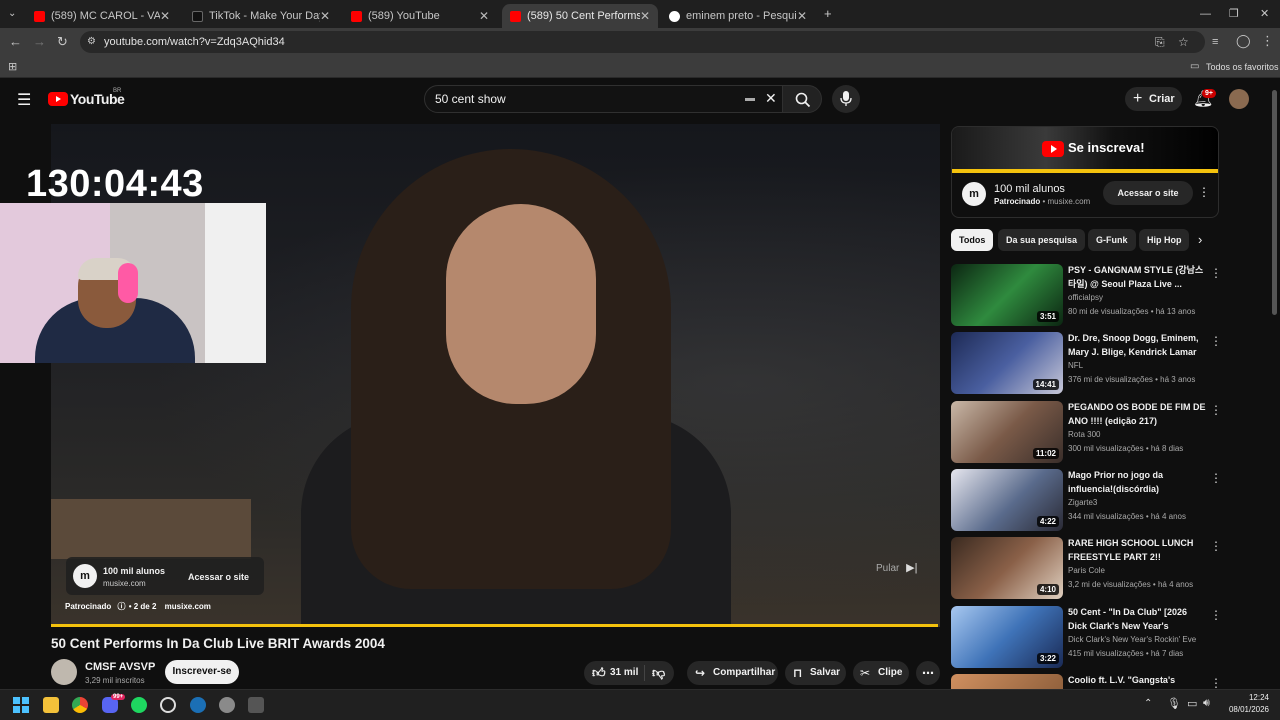 This screenshot has width=1280, height=720. I want to click on tray-expand-icon: ⌃, so click(1148, 703).